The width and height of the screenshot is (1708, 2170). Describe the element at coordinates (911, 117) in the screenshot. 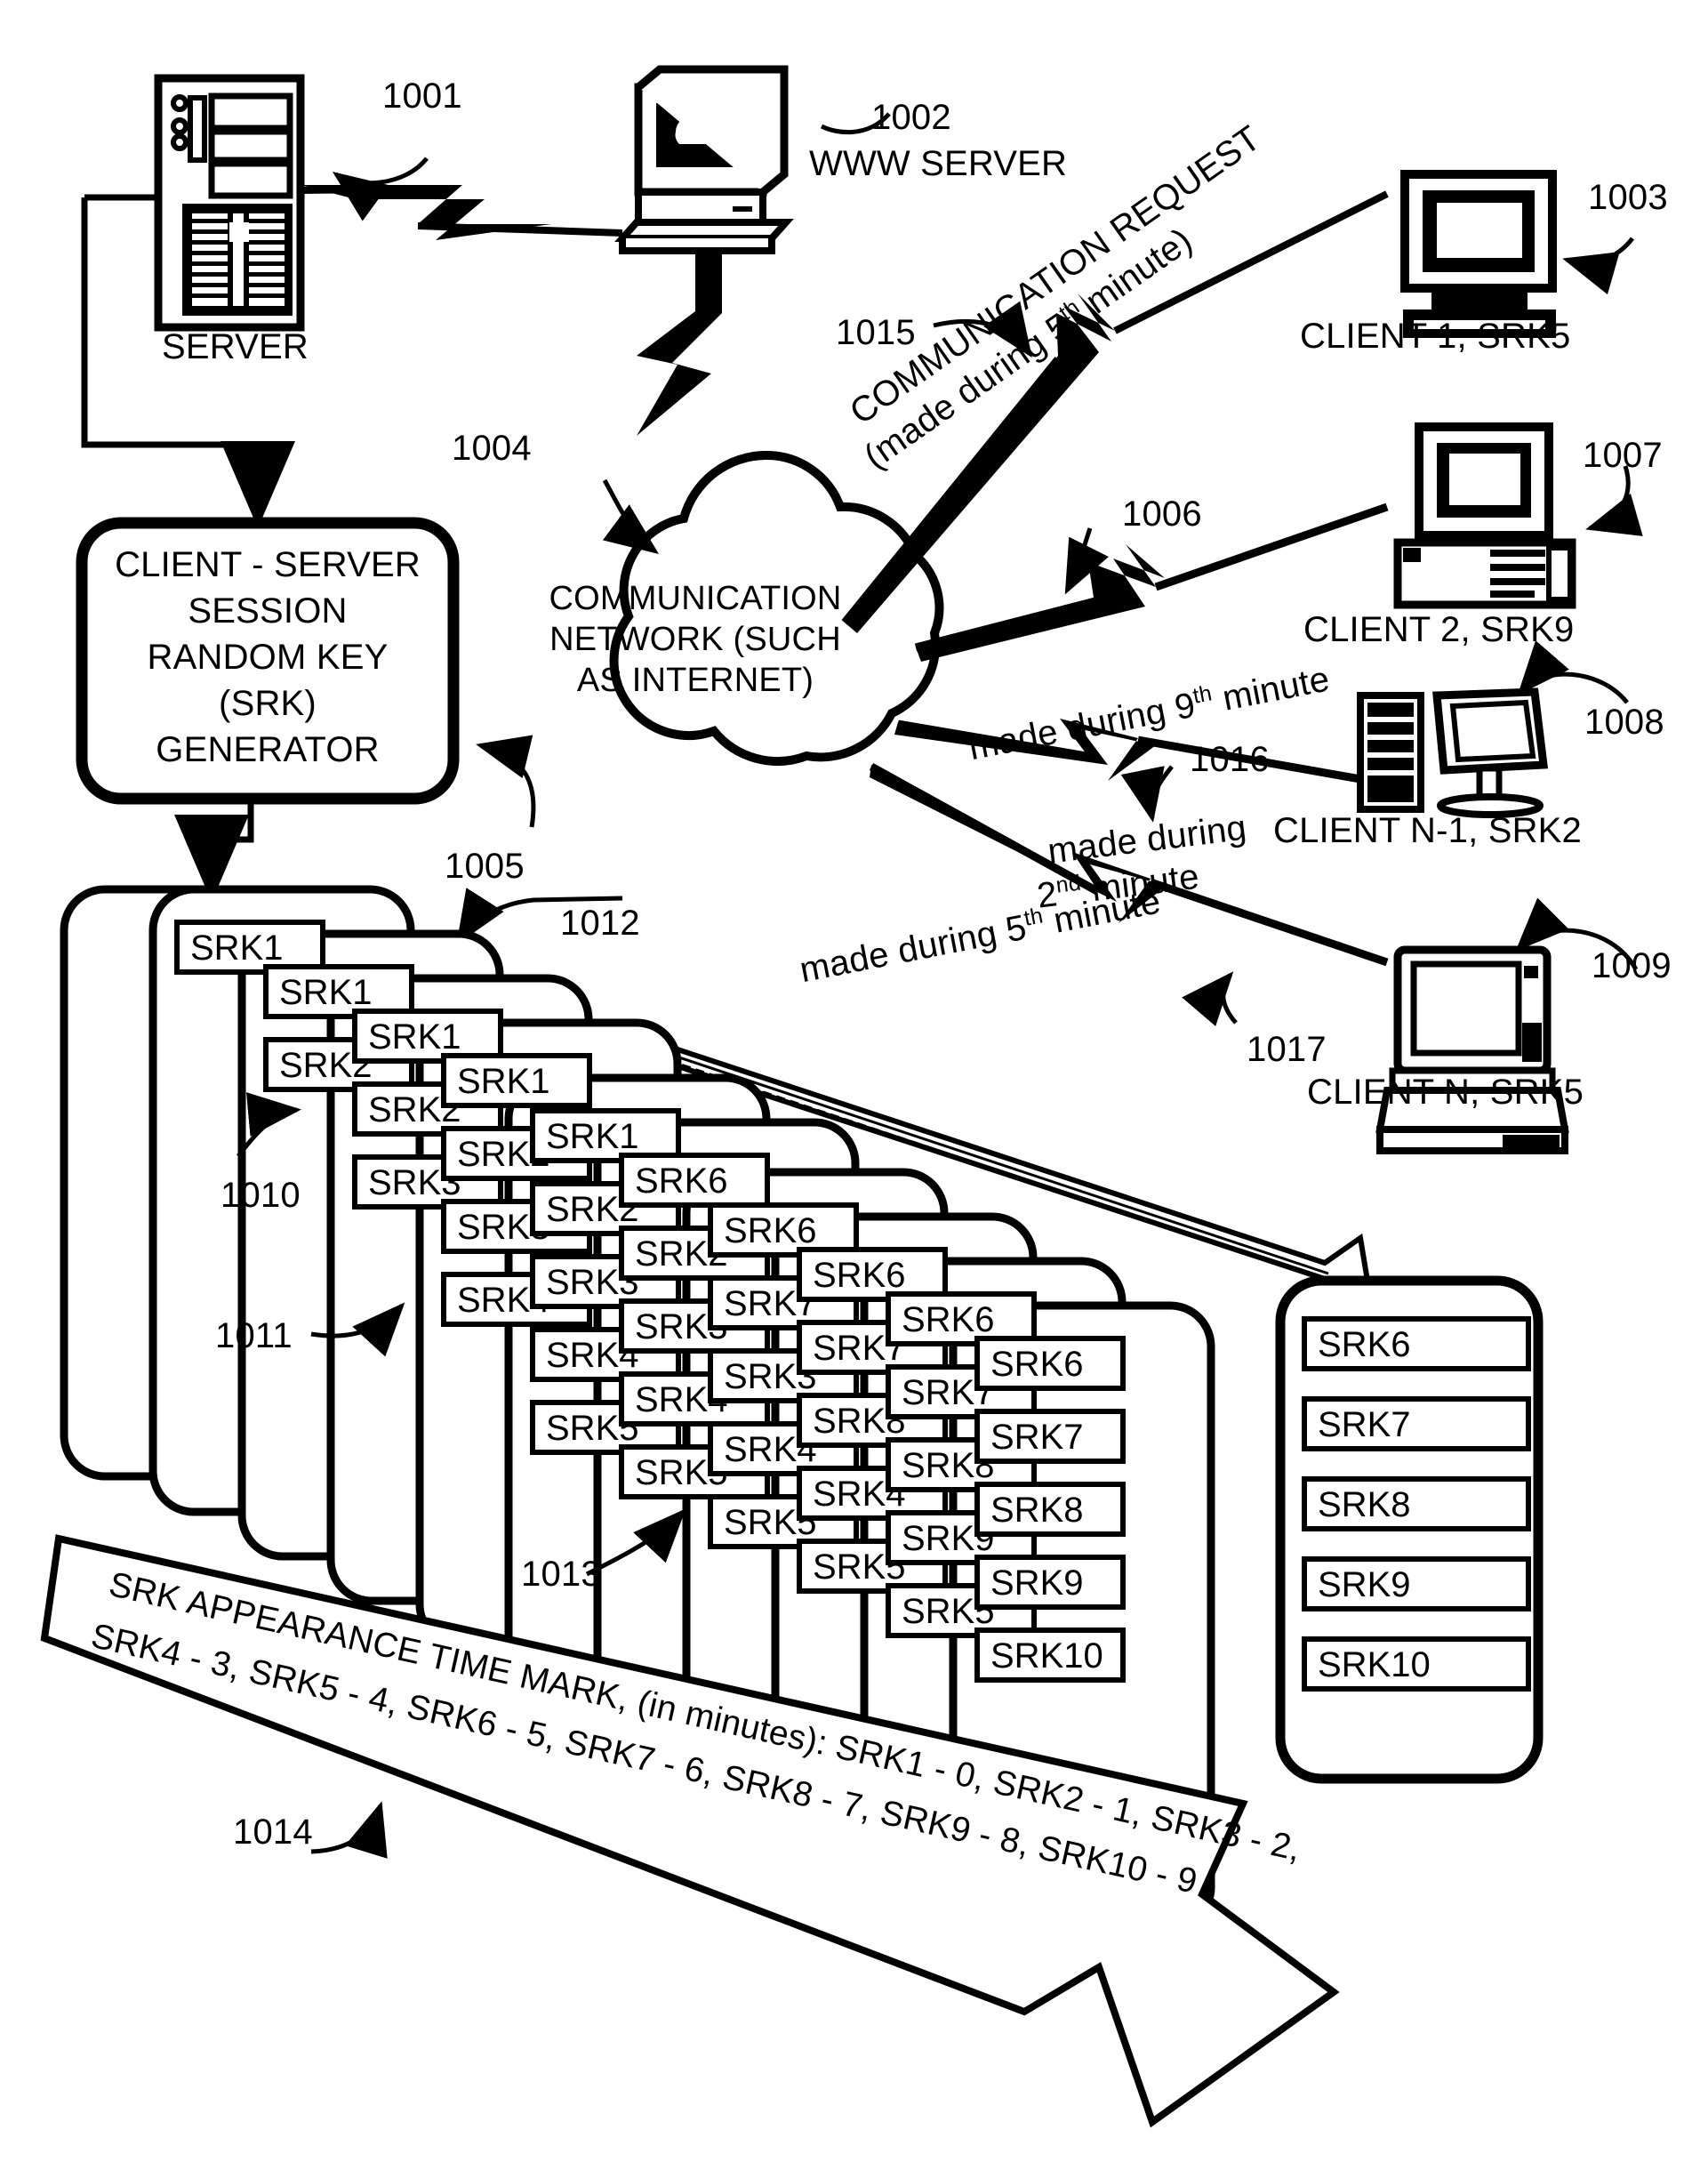

I see `ref-1002: 1002` at that location.